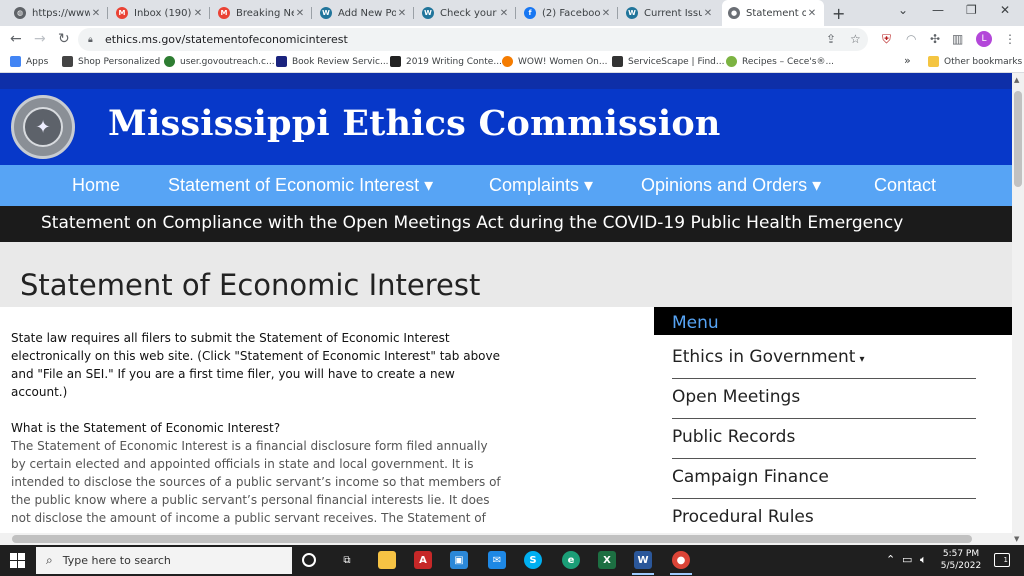 This screenshot has height=576, width=1024. I want to click on tab-0: ◍ https://www.c ✕, so click(58, 13).